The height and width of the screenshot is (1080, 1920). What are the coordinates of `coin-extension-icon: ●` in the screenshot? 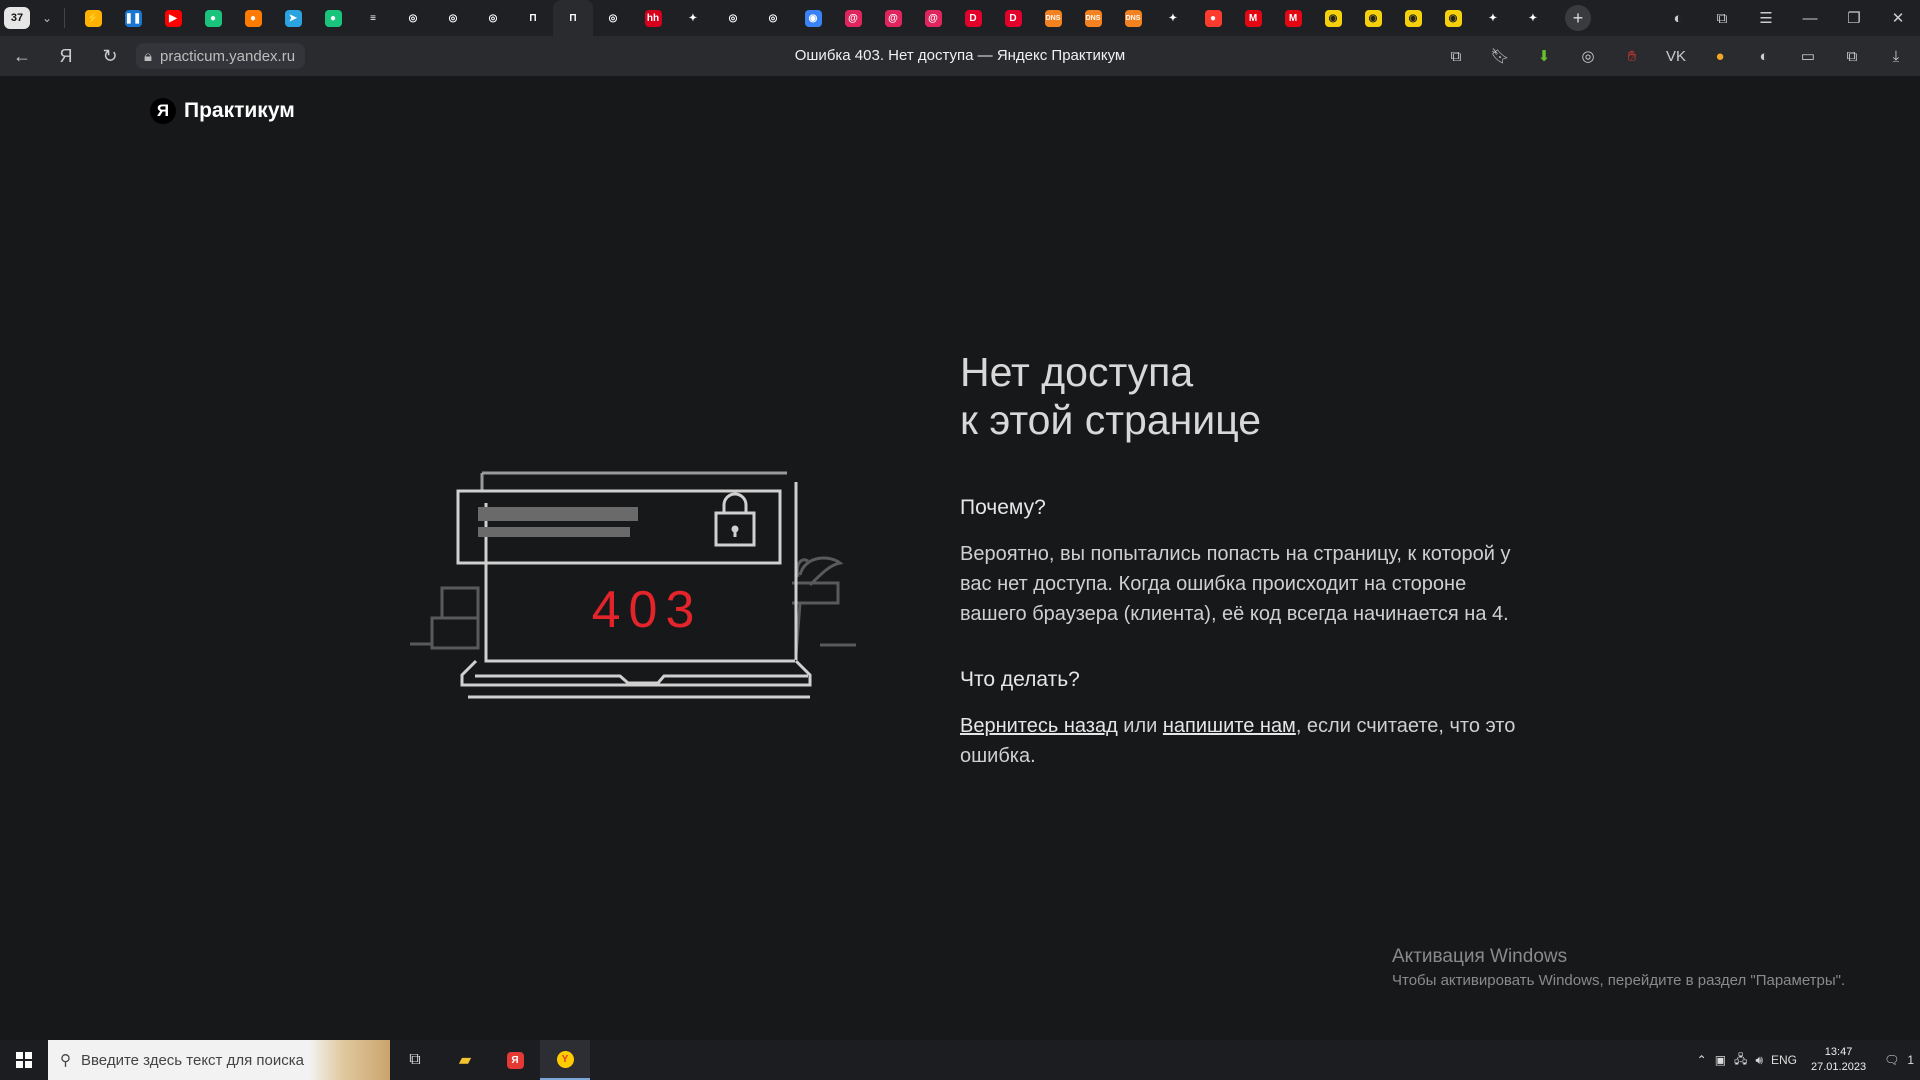 It's located at (1720, 56).